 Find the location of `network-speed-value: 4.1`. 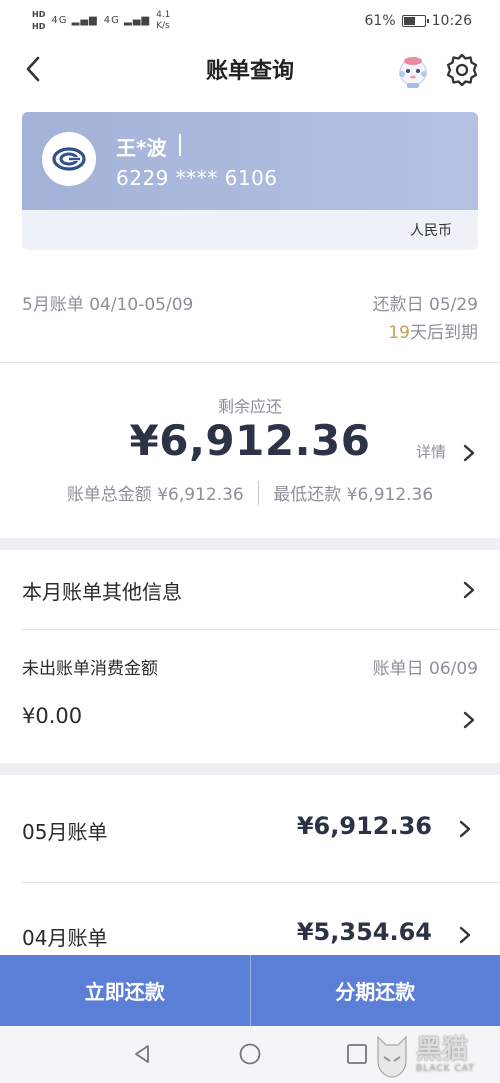

network-speed-value: 4.1 is located at coordinates (163, 15).